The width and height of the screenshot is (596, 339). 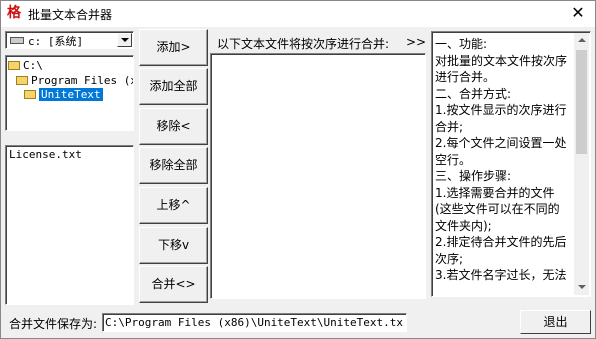 What do you see at coordinates (581, 287) in the screenshot?
I see `scroll-down-arrow-icon` at bounding box center [581, 287].